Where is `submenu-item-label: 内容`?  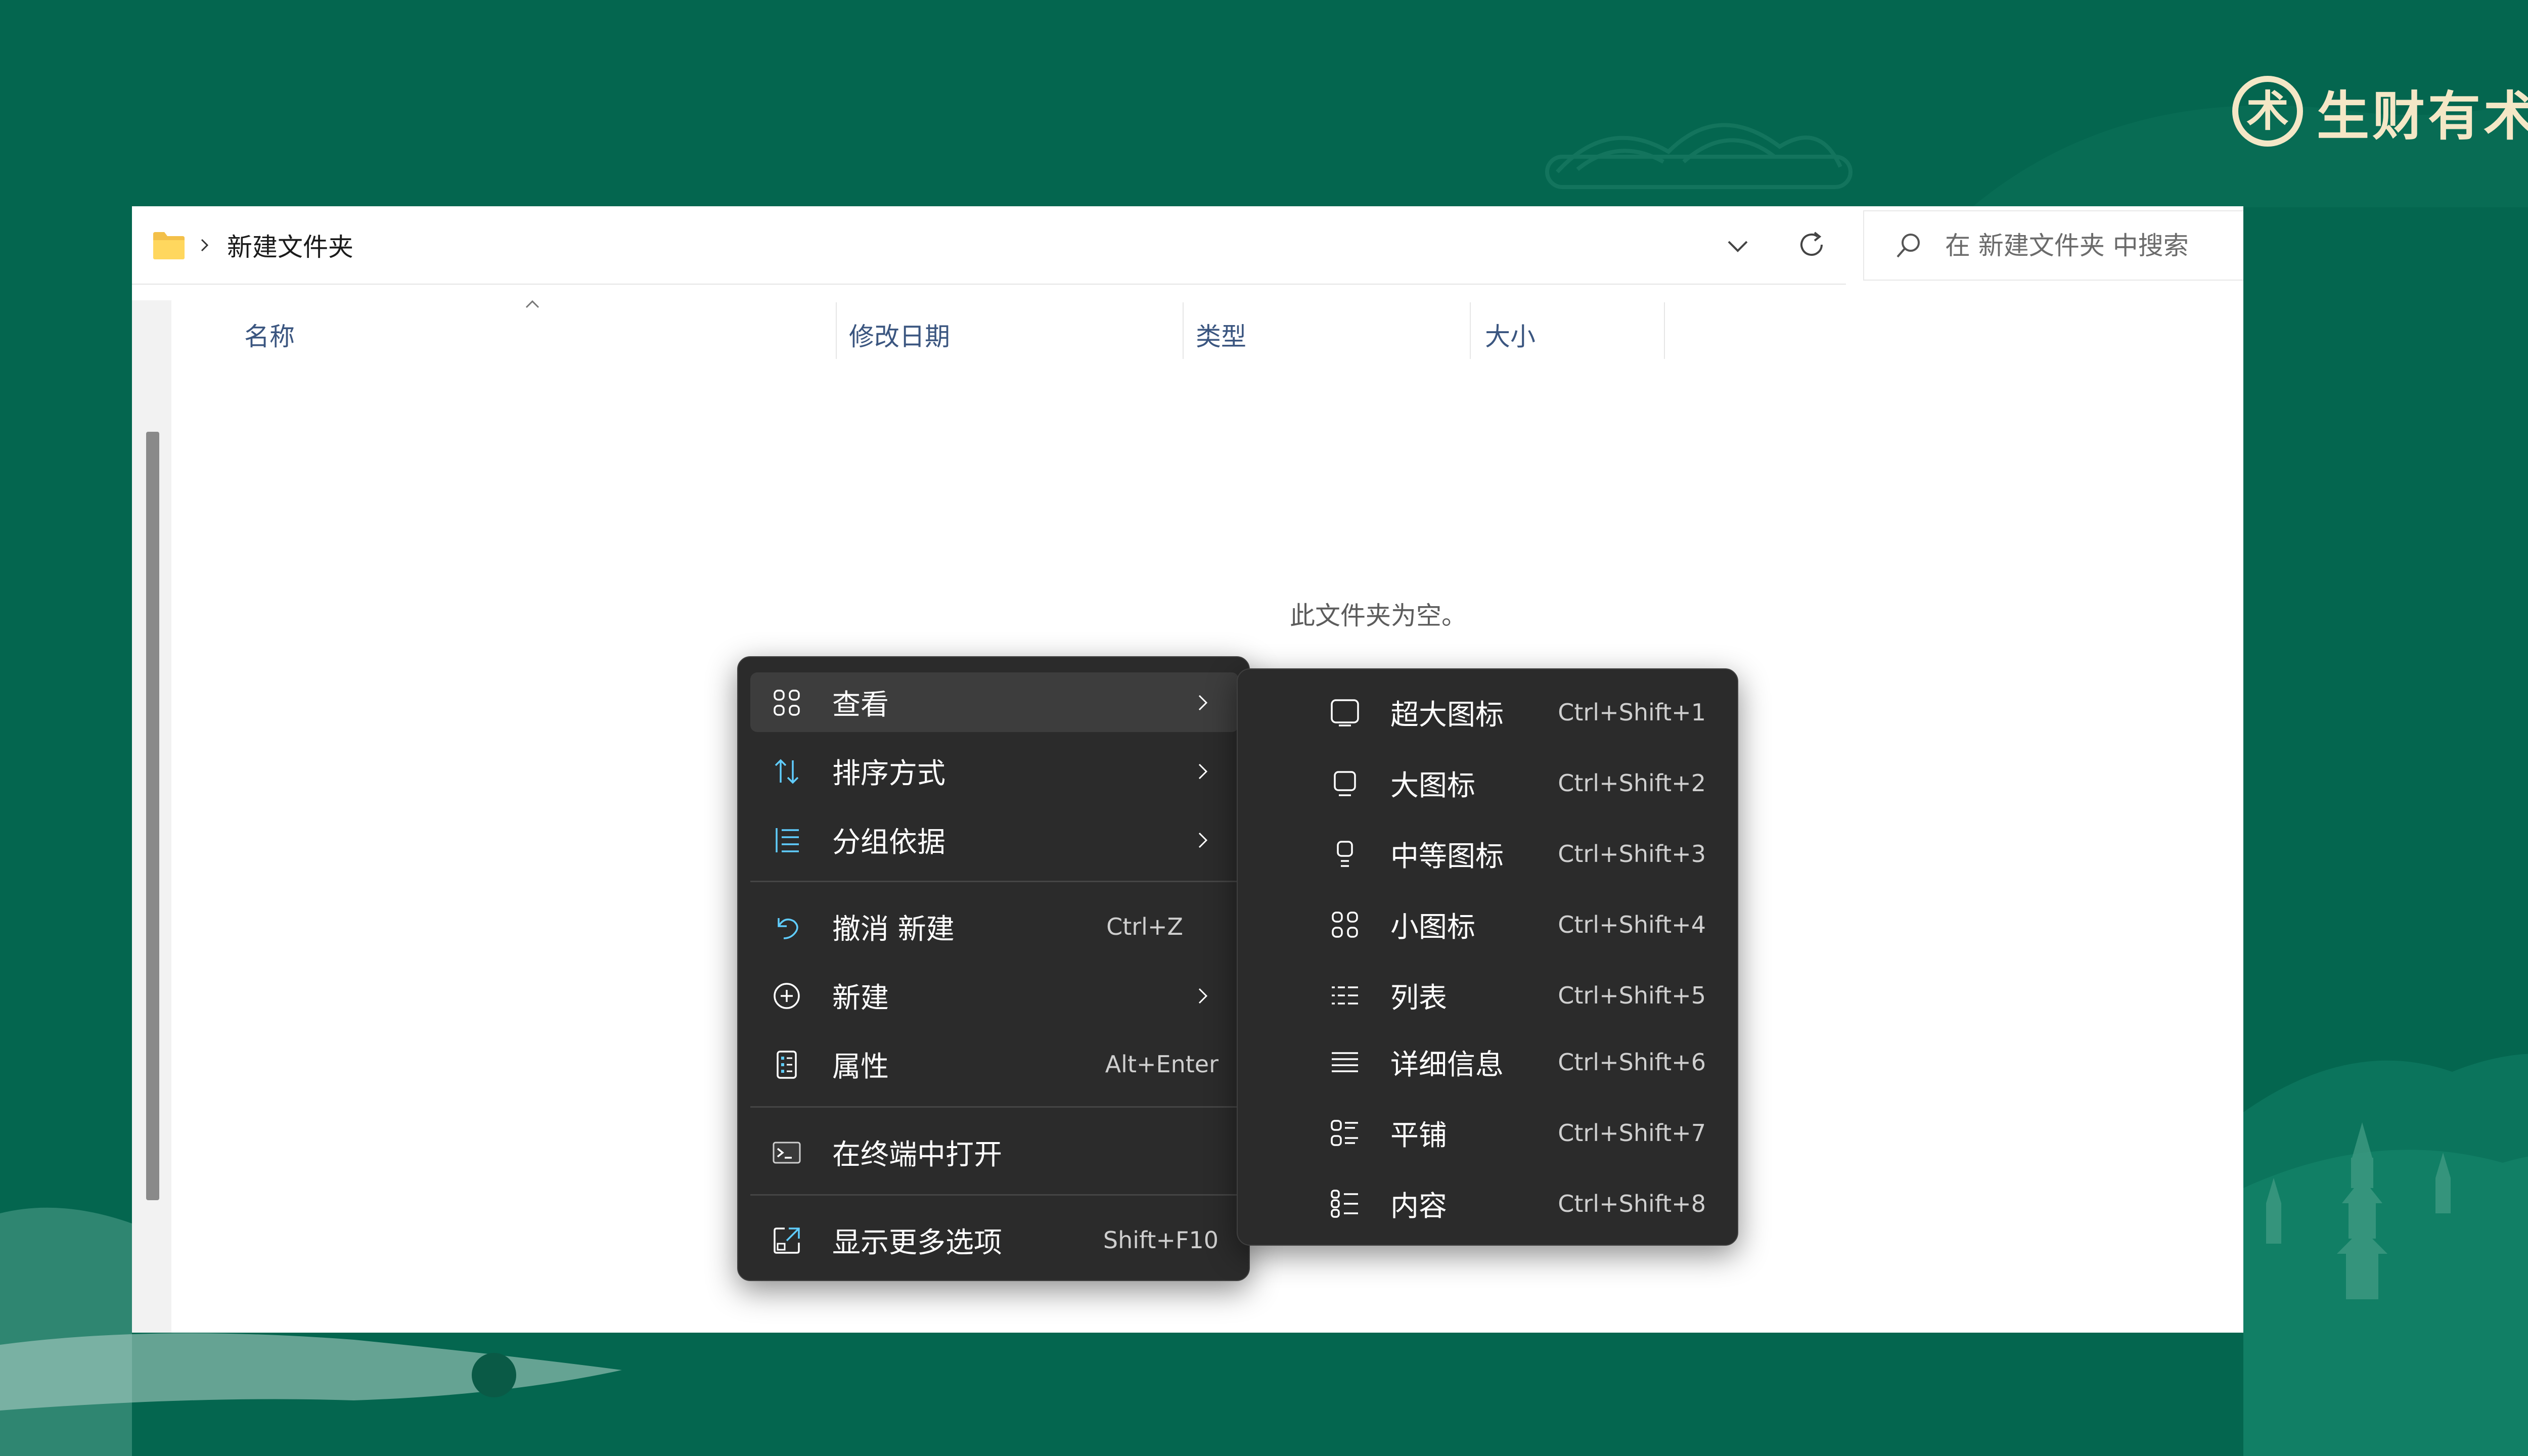
submenu-item-label: 内容 is located at coordinates (1419, 1206).